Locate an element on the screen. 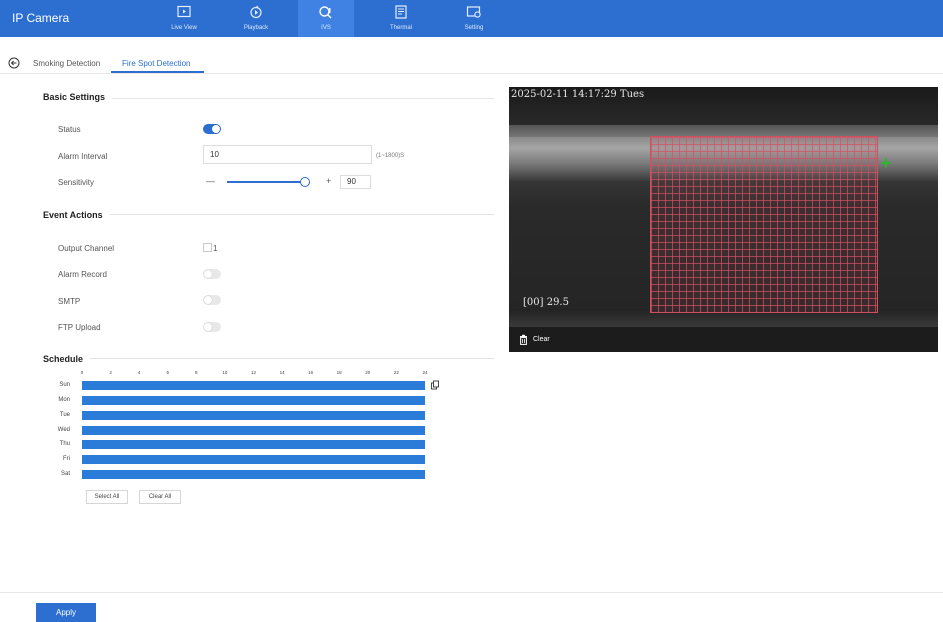  status-label: Status is located at coordinates (69, 129).